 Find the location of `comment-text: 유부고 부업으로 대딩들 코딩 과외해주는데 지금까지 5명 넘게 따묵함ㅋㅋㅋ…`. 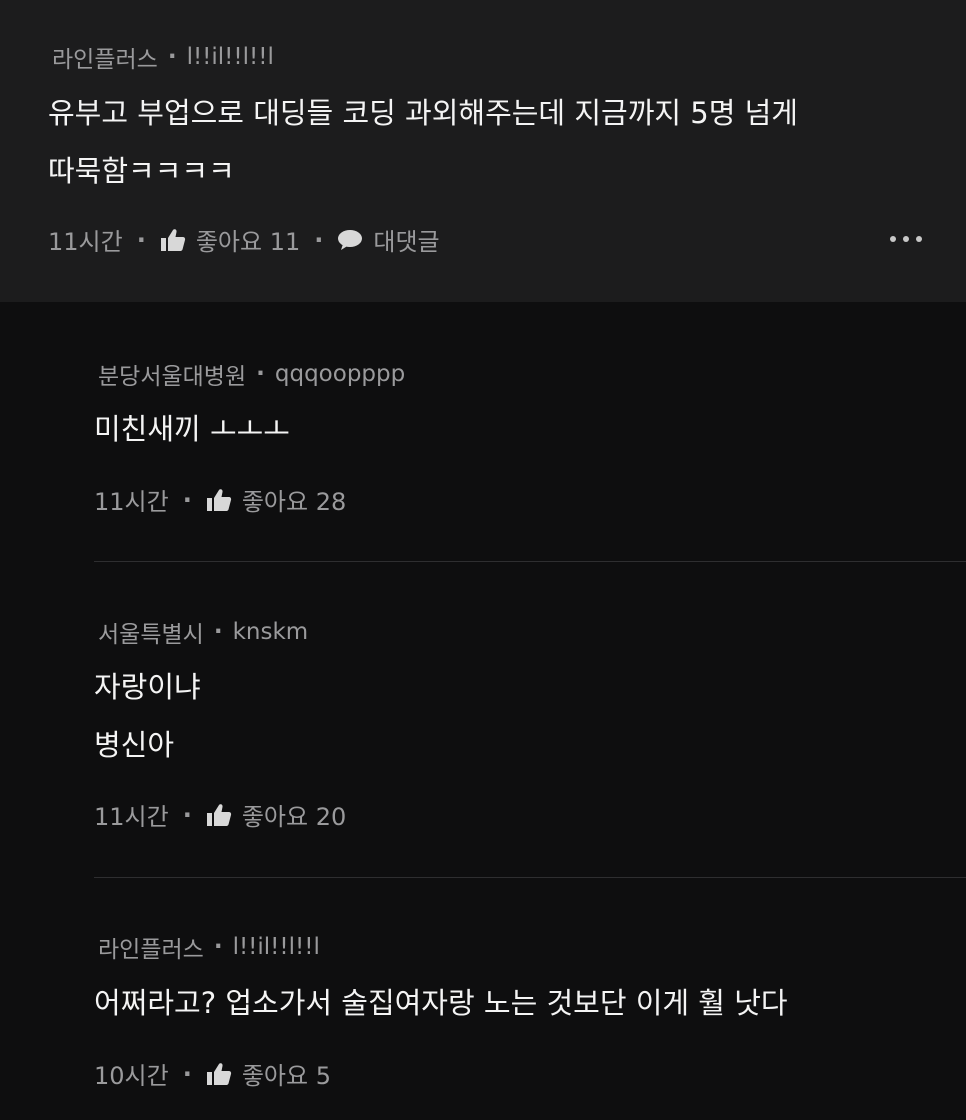

comment-text: 유부고 부업으로 대딩들 코딩 과외해주는데 지금까지 5명 넘게 따묵함ㅋㅋㅋ… is located at coordinates (423, 142).